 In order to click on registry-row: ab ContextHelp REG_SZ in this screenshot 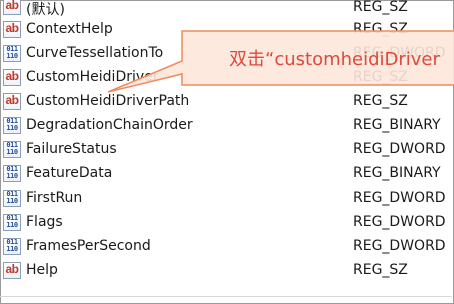, I will do `click(226, 30)`.